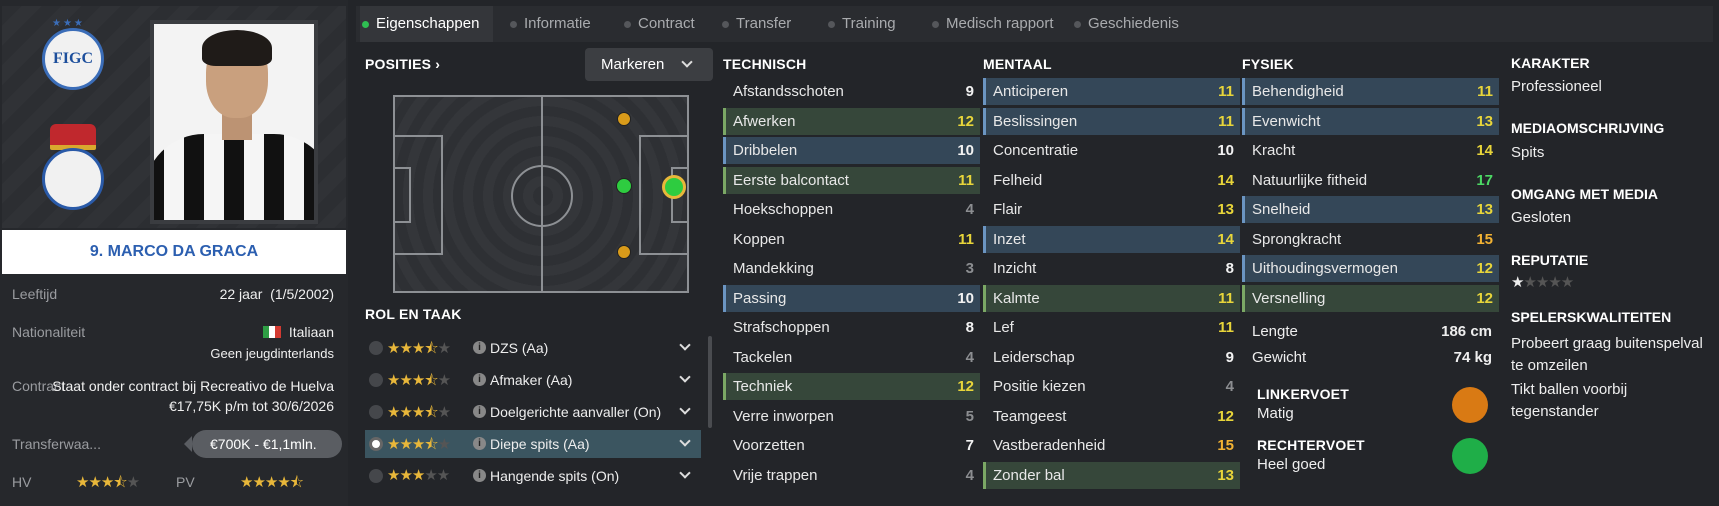 The height and width of the screenshot is (506, 1719). Describe the element at coordinates (1111, 357) in the screenshot. I see `attribute-row: Leiderschap 9` at that location.